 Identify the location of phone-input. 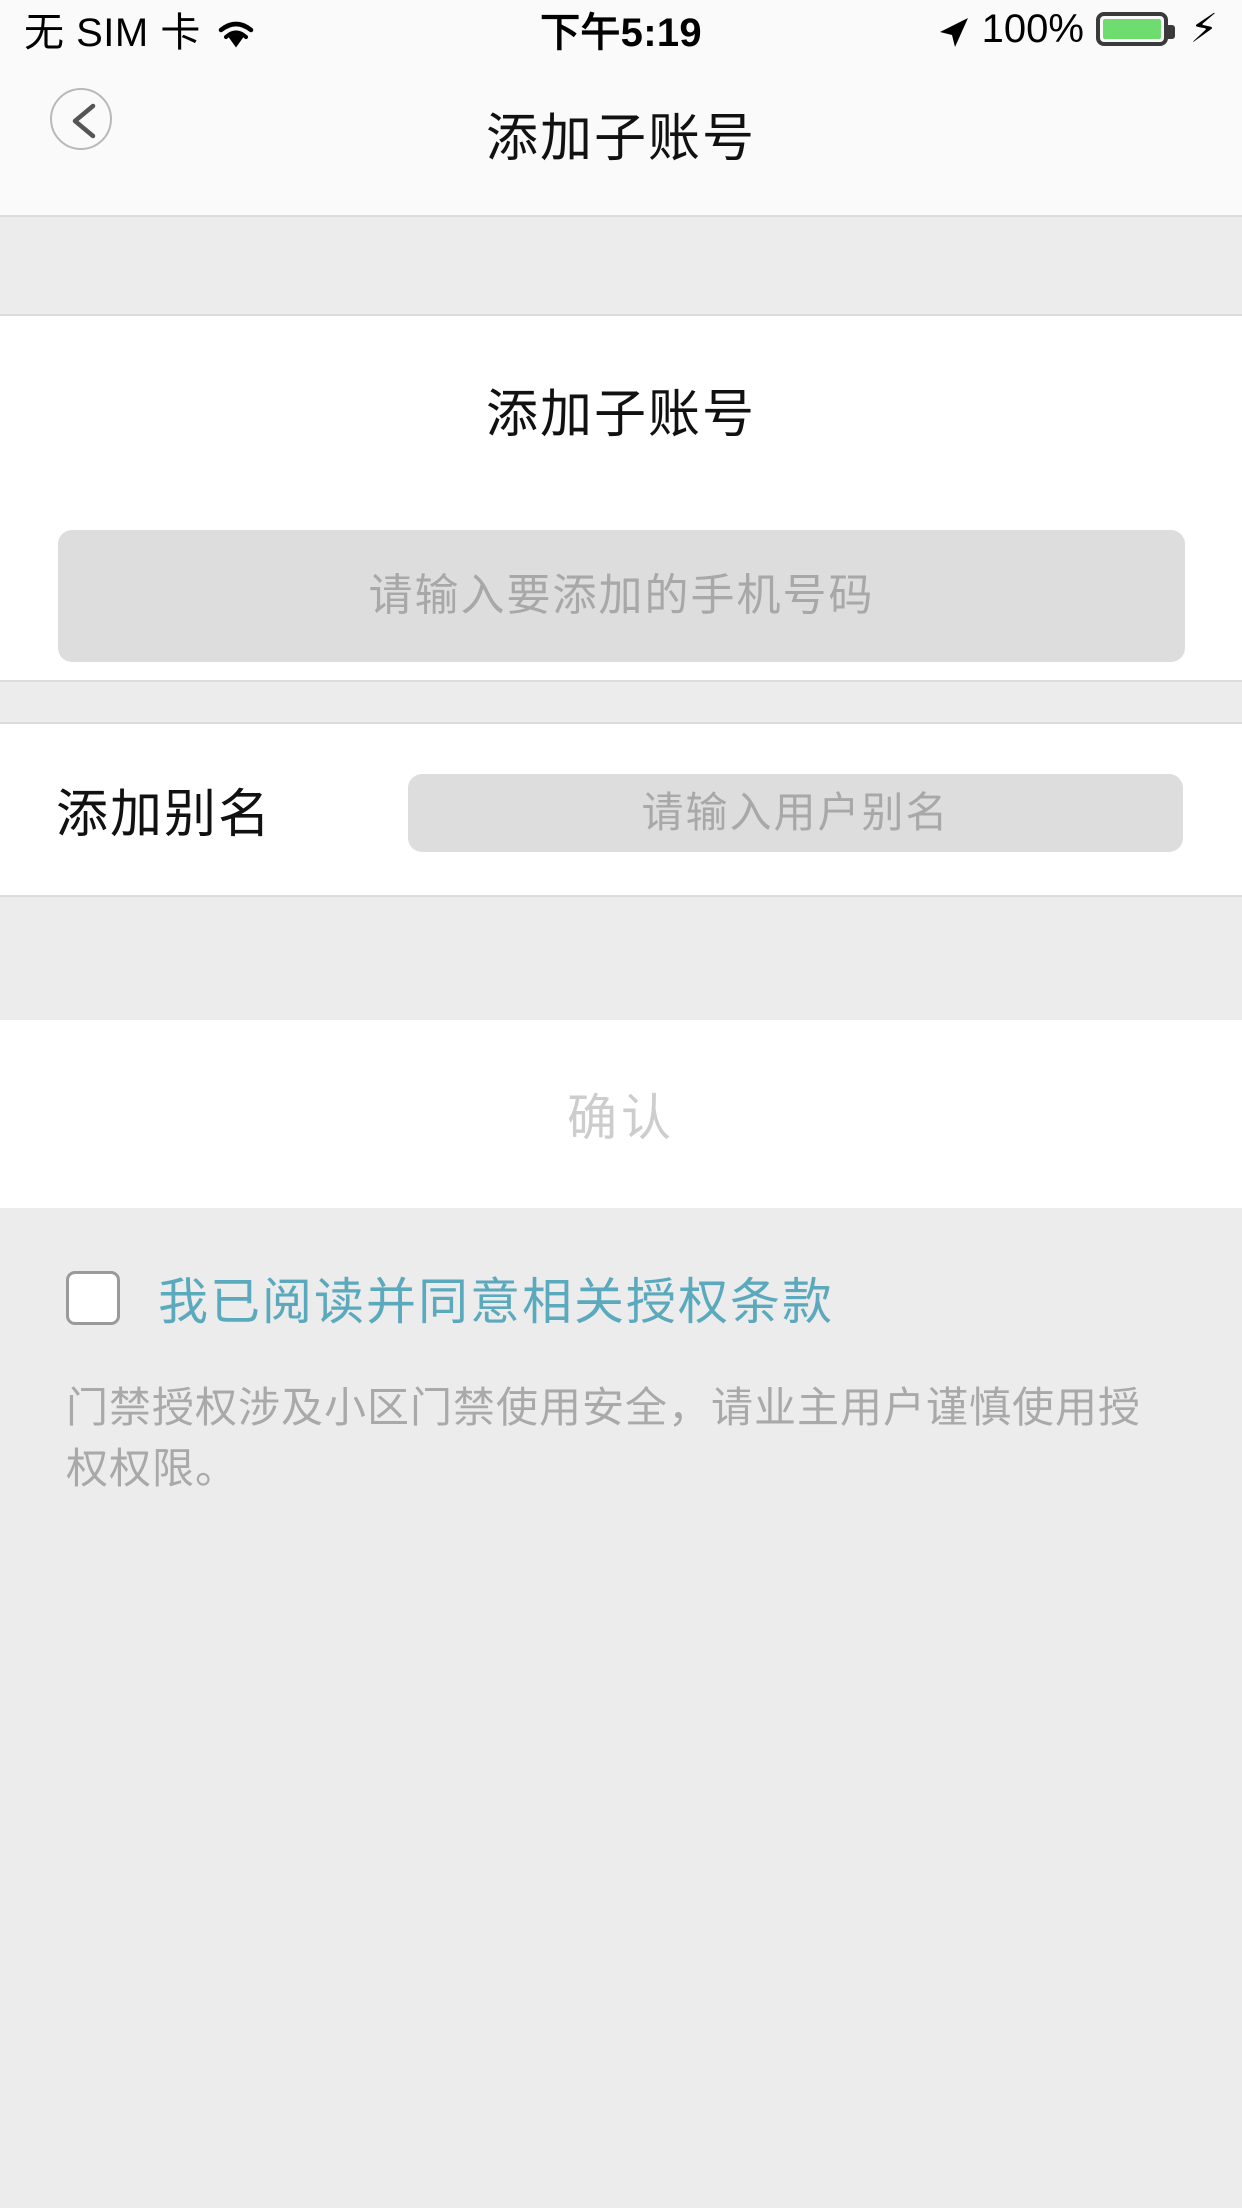
(621, 596).